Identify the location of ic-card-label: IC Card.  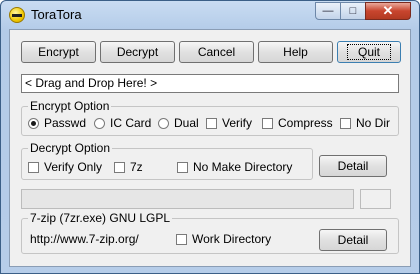
(131, 123).